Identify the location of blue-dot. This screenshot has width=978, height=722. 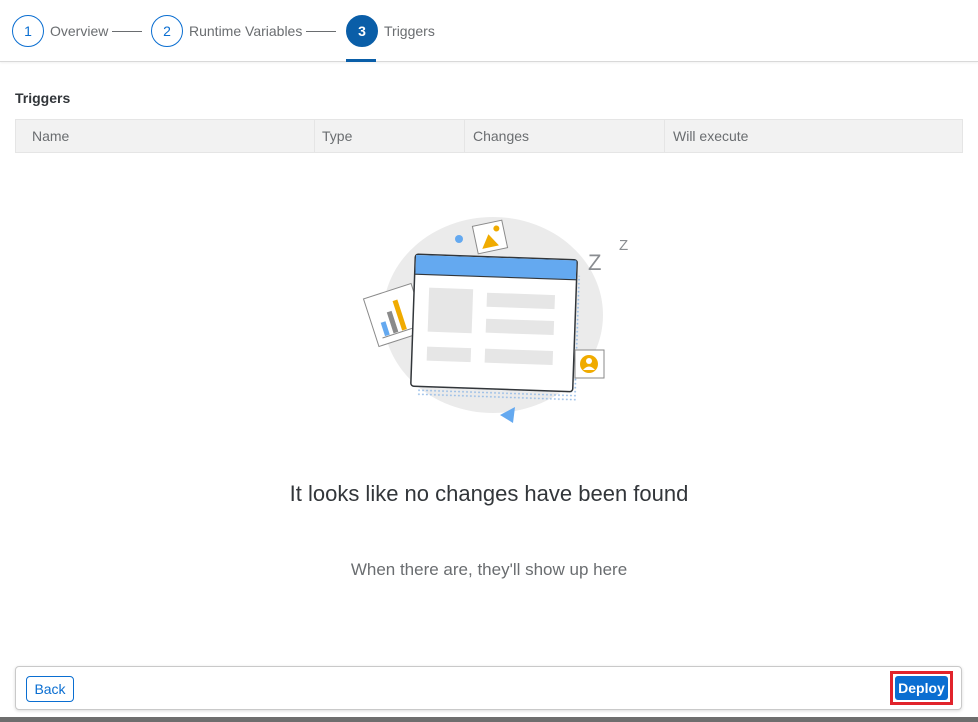
(459, 239).